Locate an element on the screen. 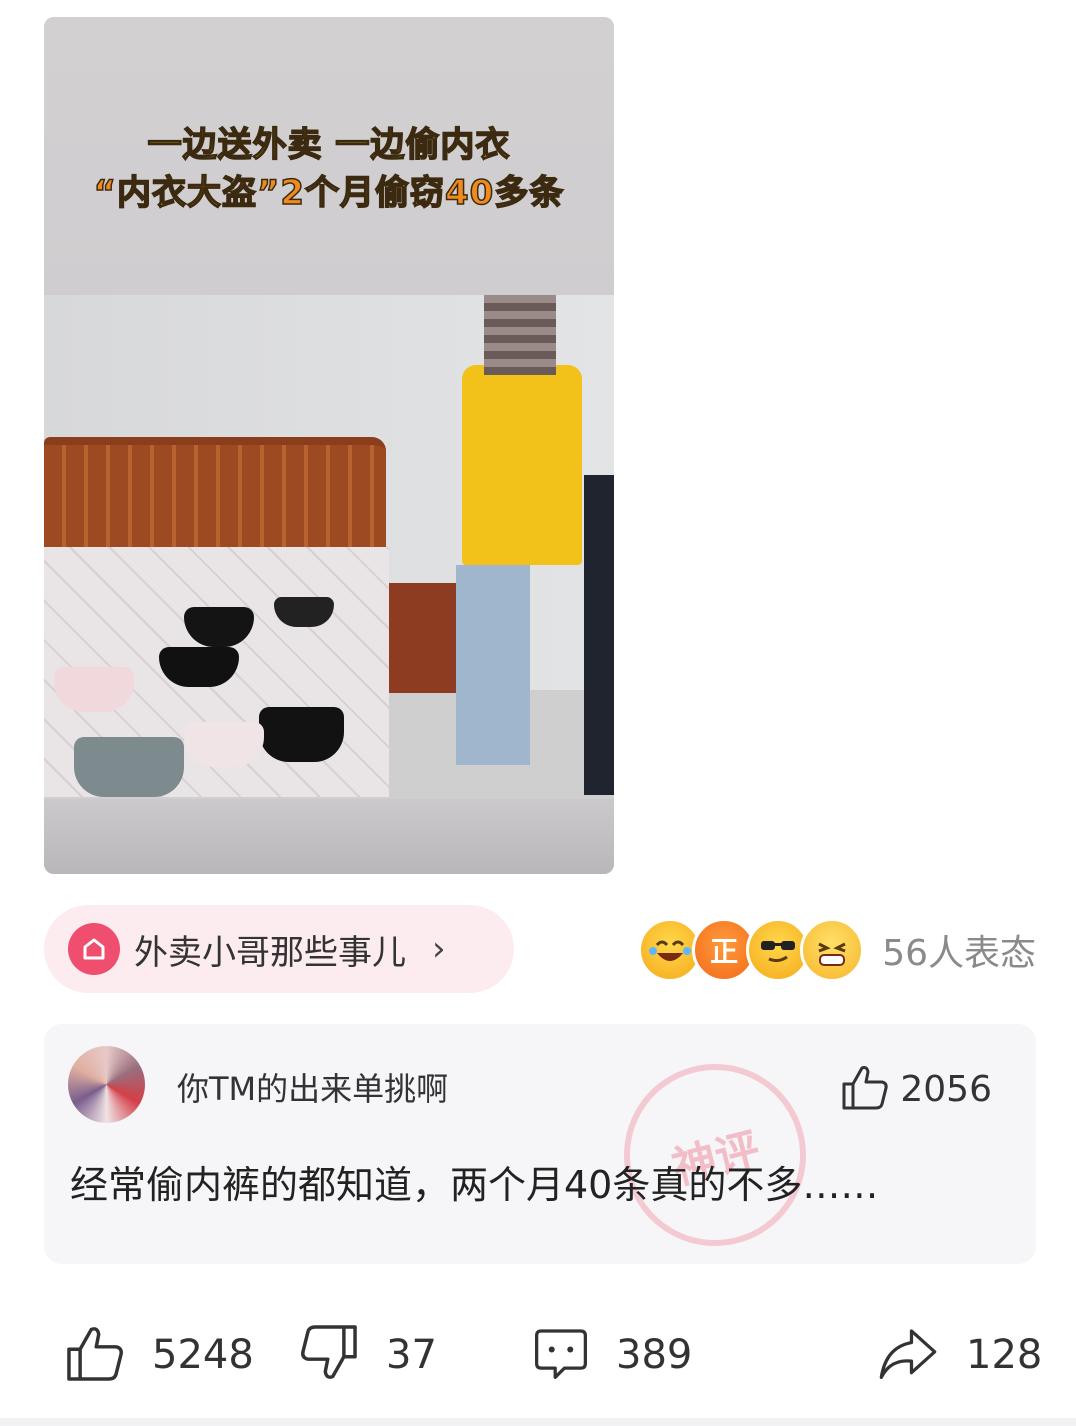  share-arrow-icon is located at coordinates (908, 1355).